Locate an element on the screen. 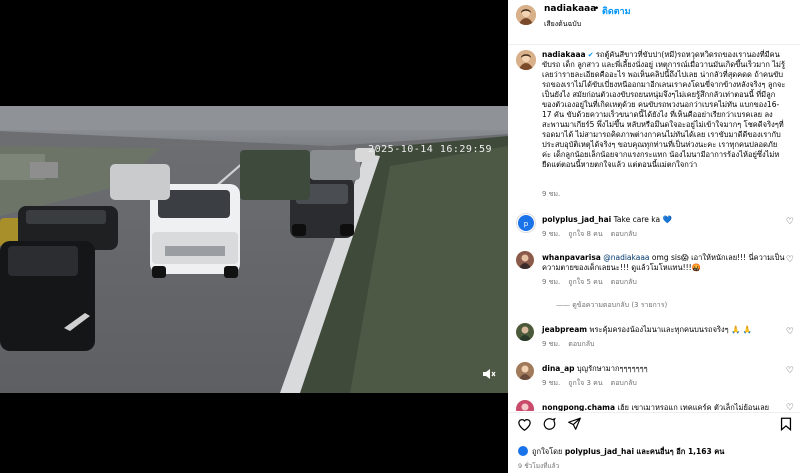 The image size is (800, 473). post-username: nadiakaaa is located at coordinates (570, 9).